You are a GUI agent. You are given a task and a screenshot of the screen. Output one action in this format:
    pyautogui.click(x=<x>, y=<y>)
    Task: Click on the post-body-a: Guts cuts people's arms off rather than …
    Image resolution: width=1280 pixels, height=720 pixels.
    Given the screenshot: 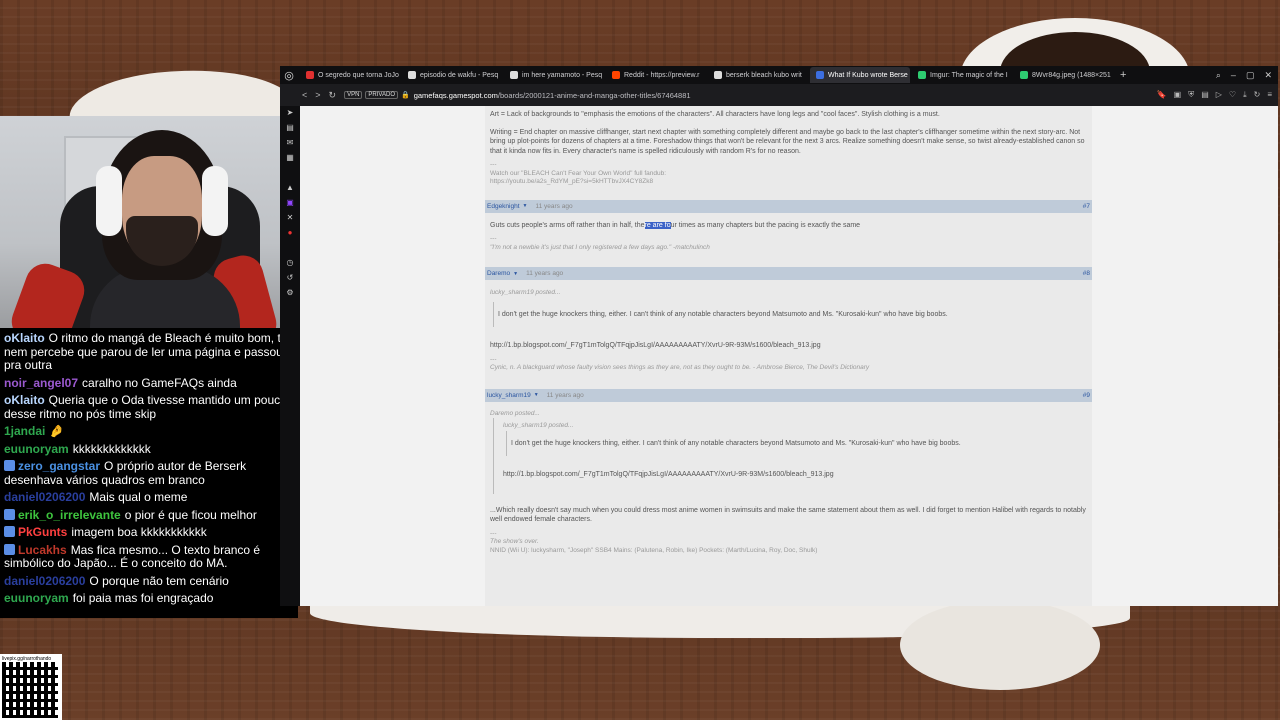 What is the action you would take?
    pyautogui.click(x=567, y=225)
    